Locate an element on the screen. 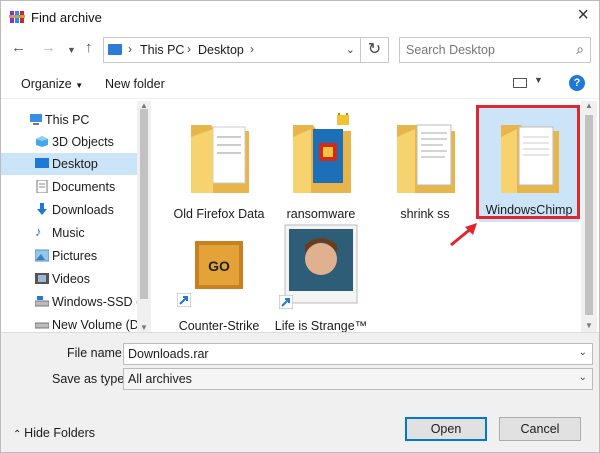  up-arrow-icon: ↑ is located at coordinates (89, 47).